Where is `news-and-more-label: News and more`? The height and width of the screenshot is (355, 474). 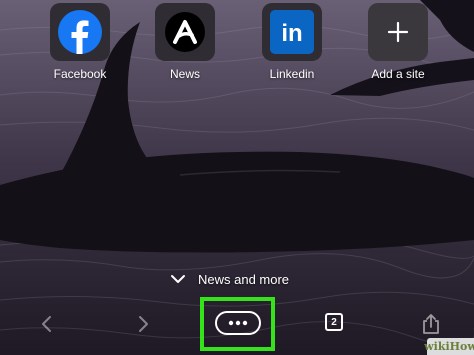 news-and-more-label: News and more is located at coordinates (244, 279).